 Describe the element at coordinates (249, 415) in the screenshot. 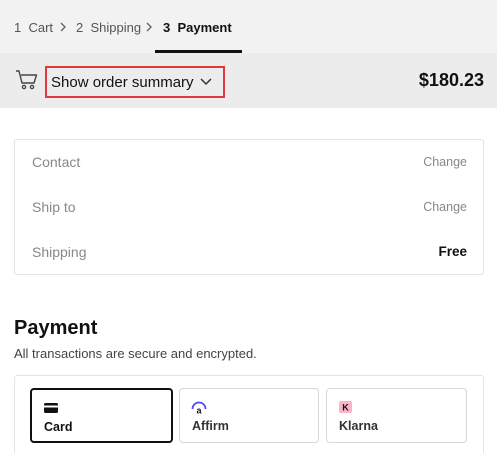

I see `payment-method-affirm: a Affirm` at that location.